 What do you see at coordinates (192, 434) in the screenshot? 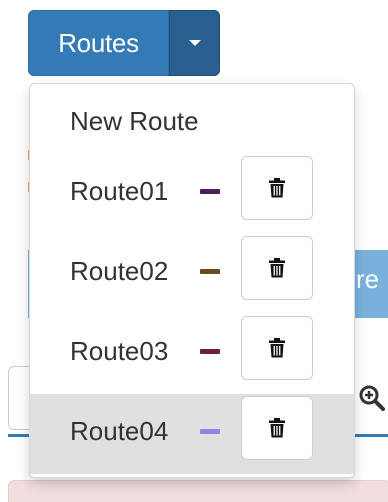
I see `route-item: Route04` at bounding box center [192, 434].